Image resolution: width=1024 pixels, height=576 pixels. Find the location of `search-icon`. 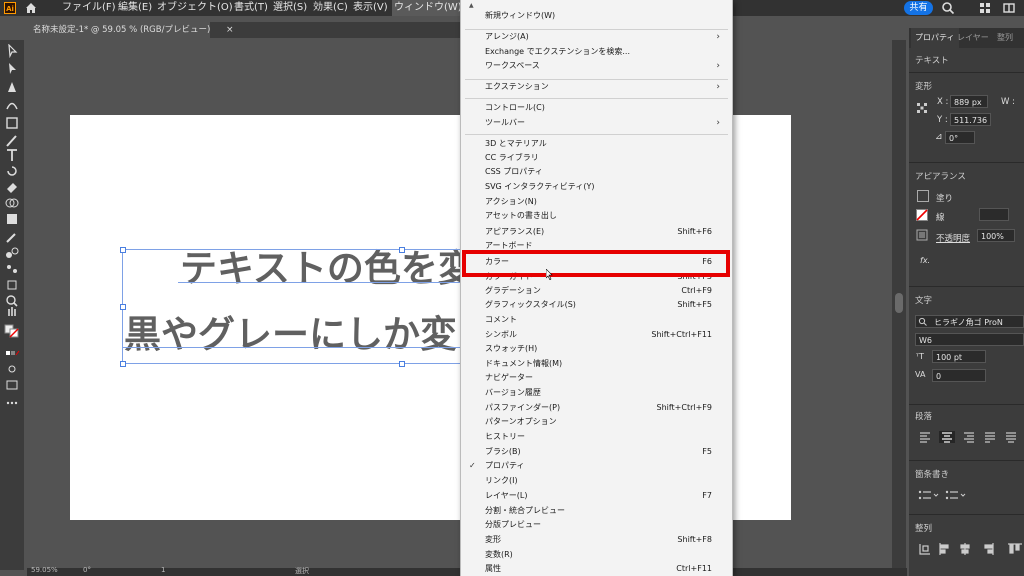

search-icon is located at coordinates (948, 8).